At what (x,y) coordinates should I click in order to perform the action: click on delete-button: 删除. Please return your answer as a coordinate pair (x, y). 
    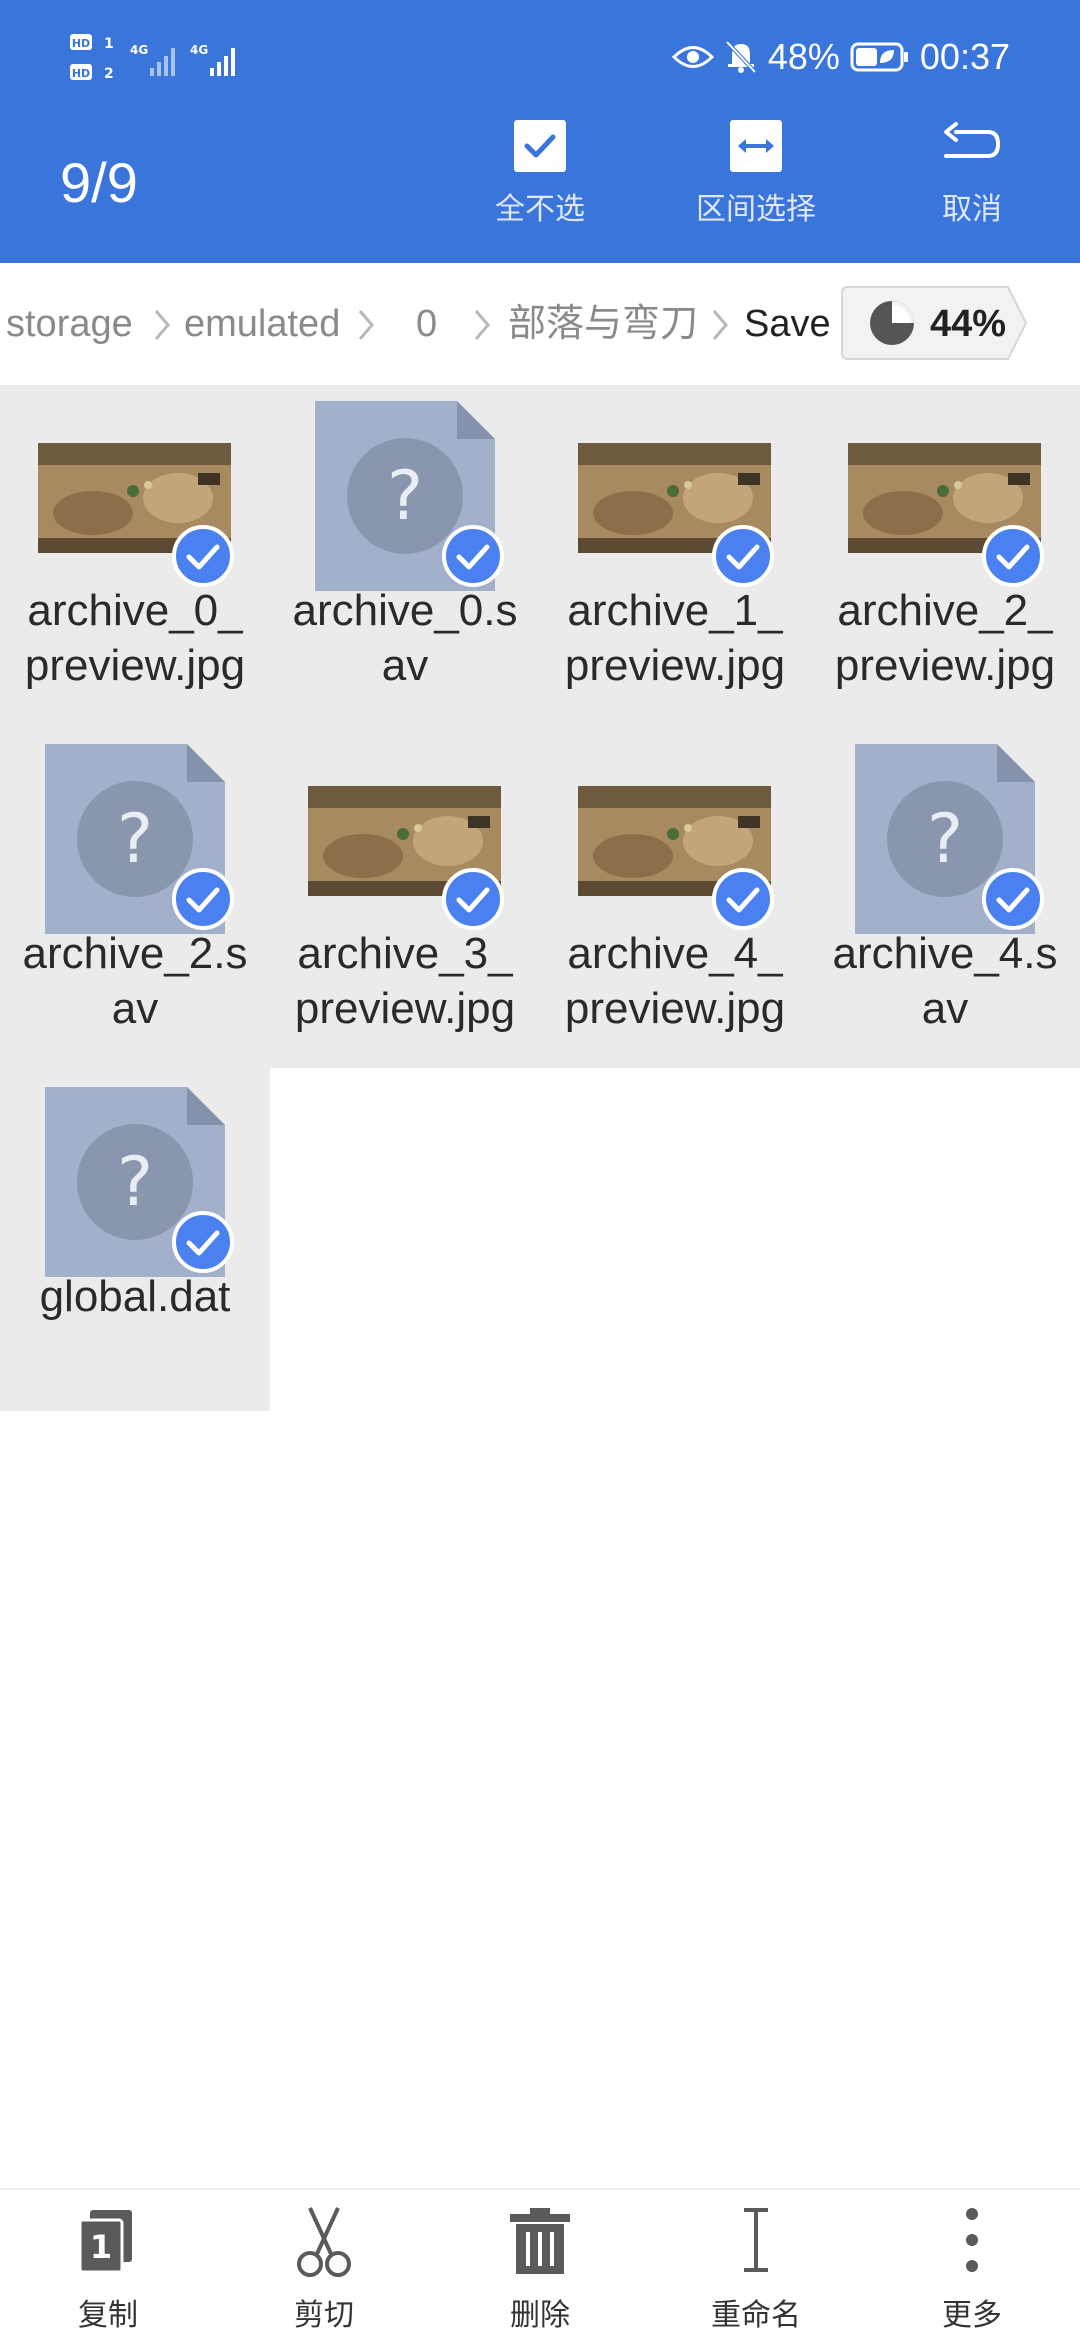
    Looking at the image, I should click on (540, 2266).